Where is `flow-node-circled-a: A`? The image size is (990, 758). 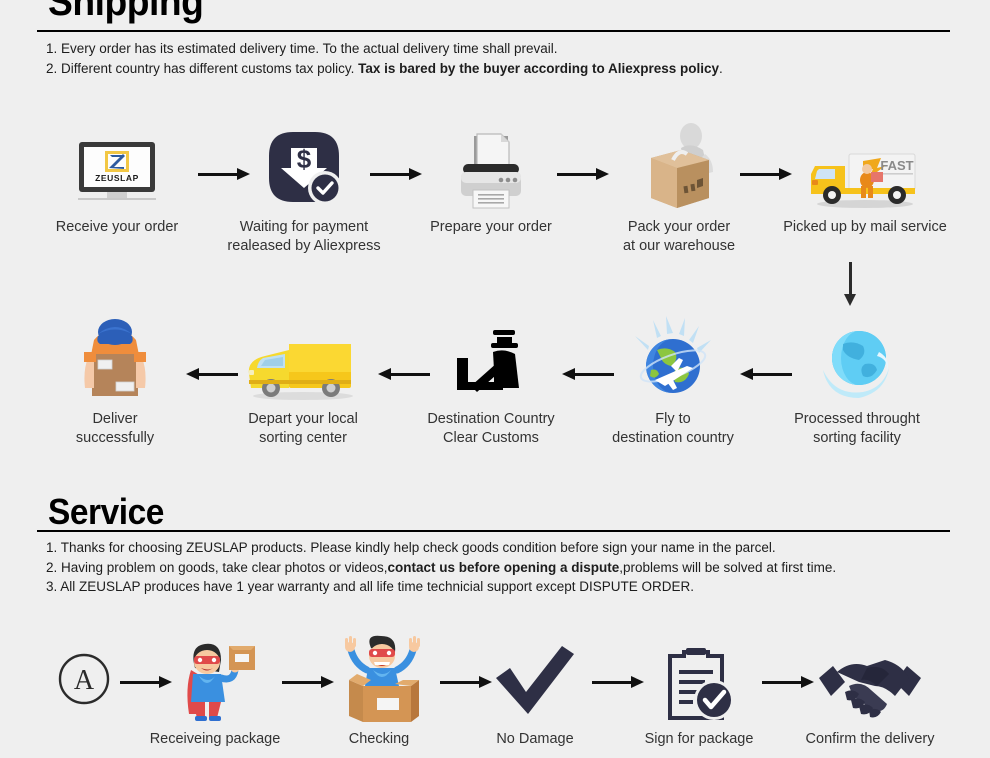 flow-node-circled-a: A is located at coordinates (84, 681).